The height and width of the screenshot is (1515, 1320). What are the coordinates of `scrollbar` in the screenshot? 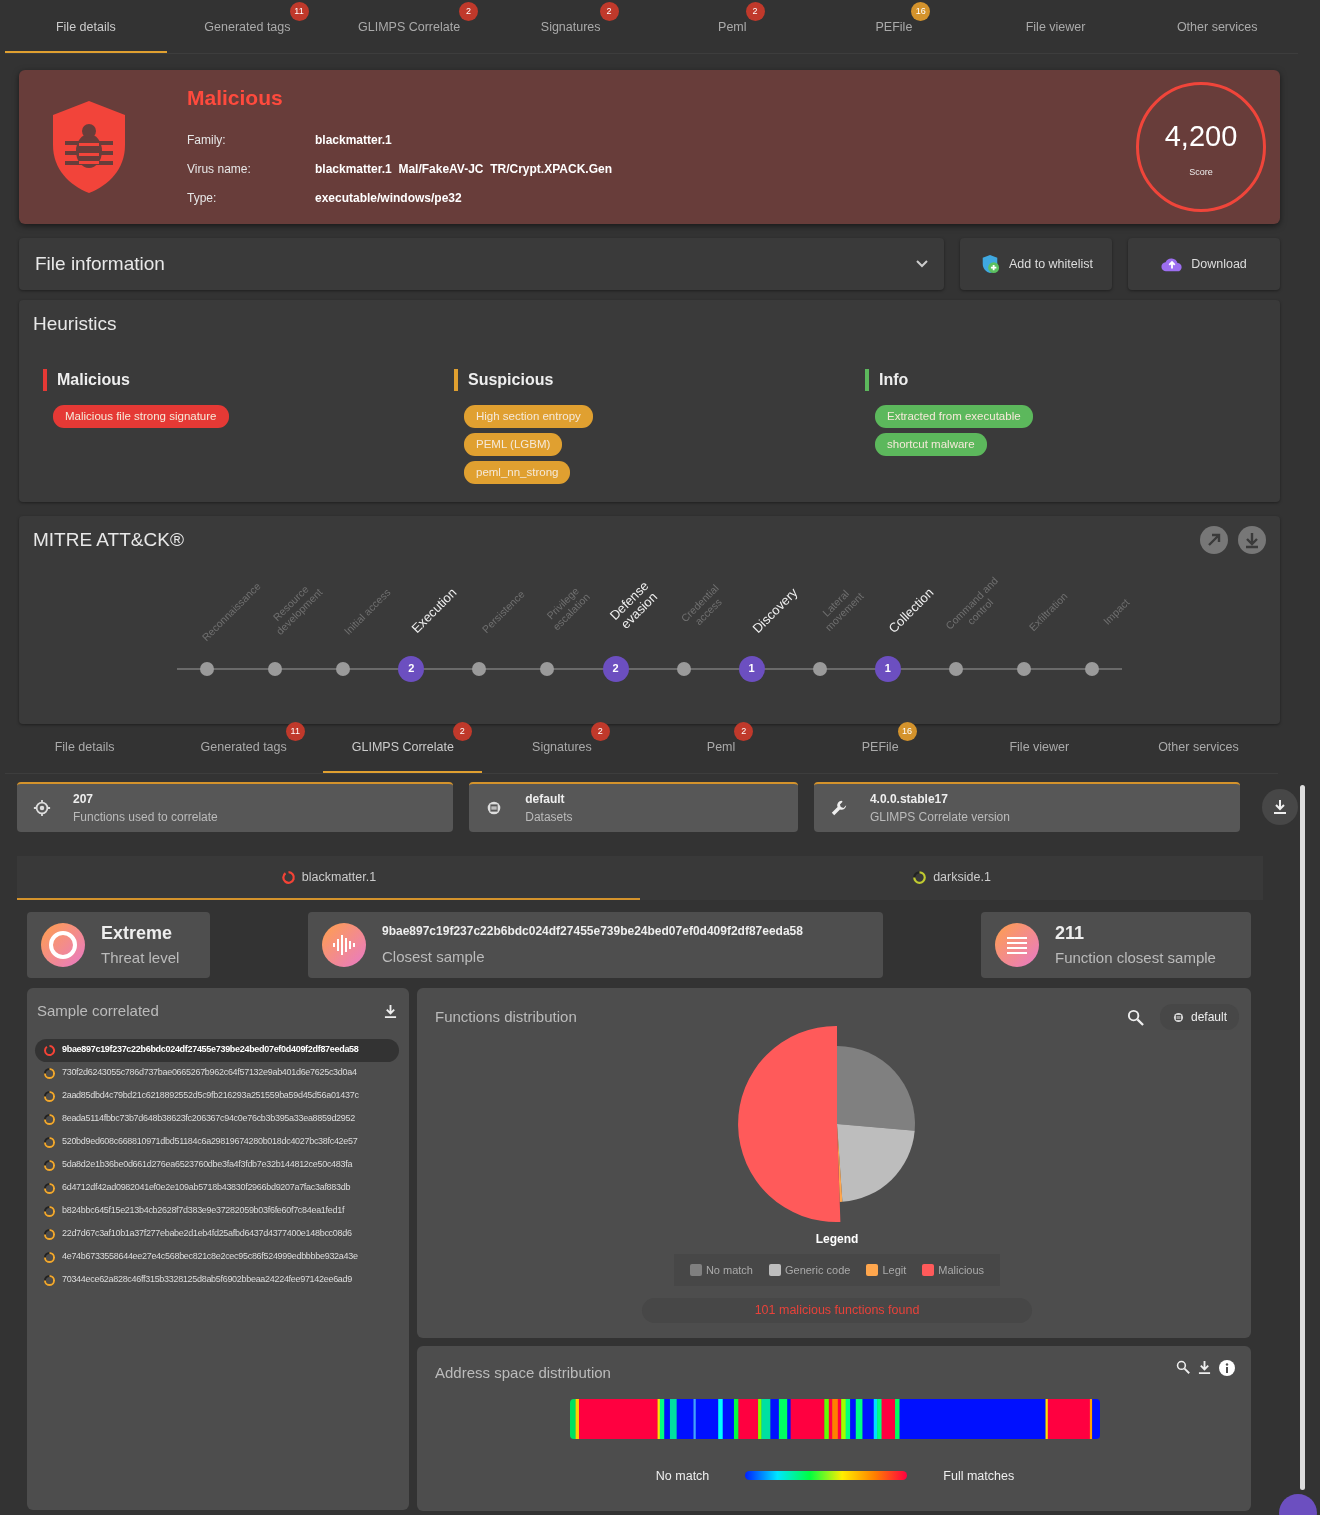 It's located at (1302, 1137).